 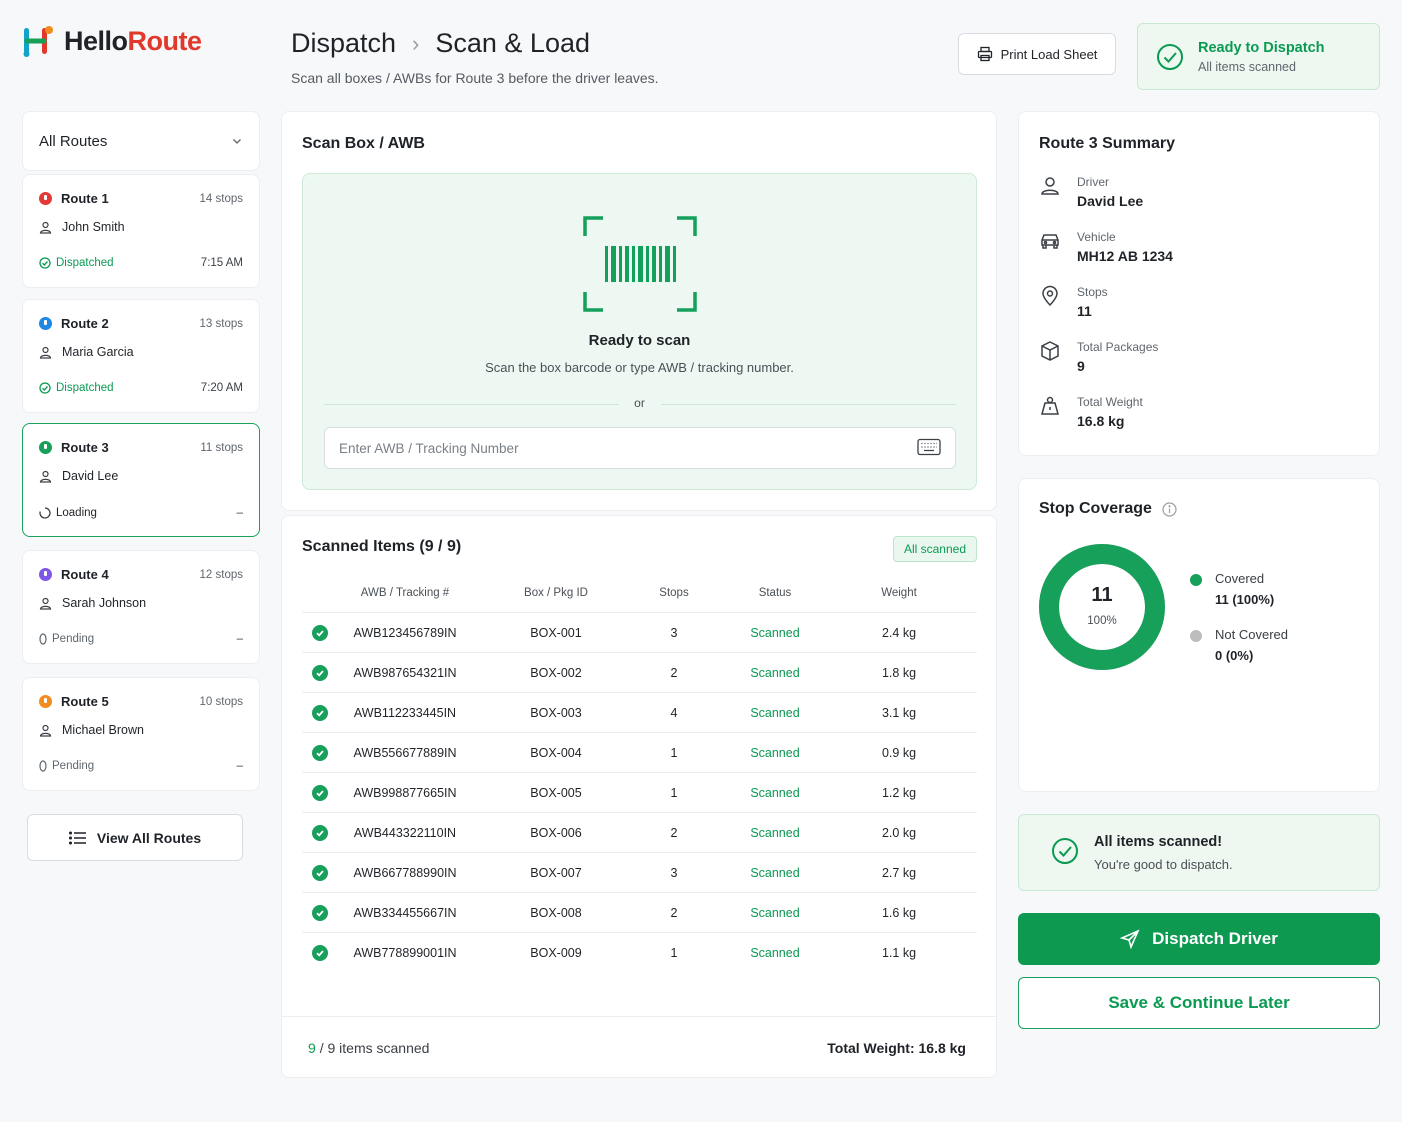 I want to click on vehicle-label: Vehicle, so click(x=1096, y=237).